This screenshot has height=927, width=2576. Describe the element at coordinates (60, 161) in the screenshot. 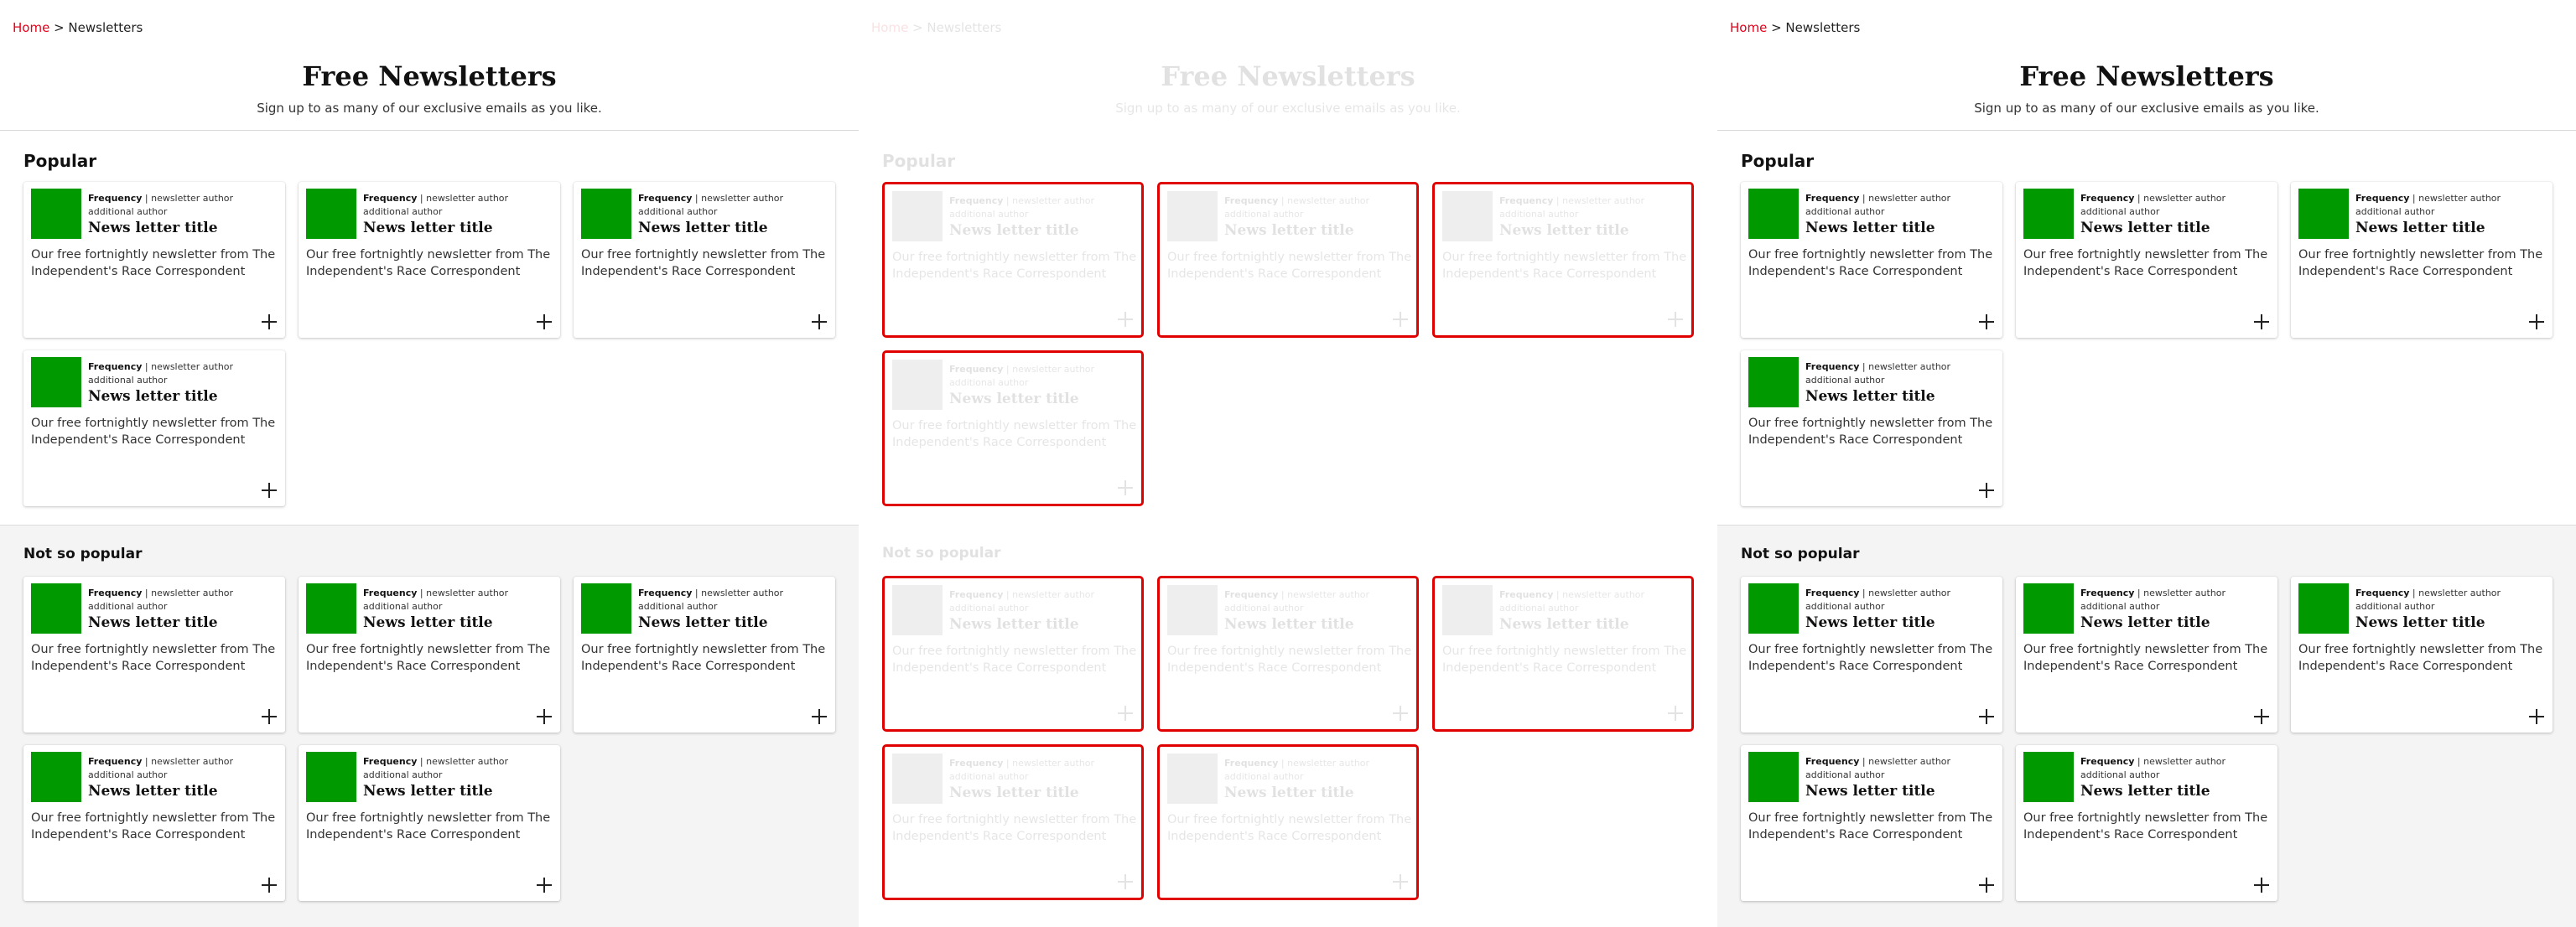

I see `section-heading-popular: Popular` at that location.